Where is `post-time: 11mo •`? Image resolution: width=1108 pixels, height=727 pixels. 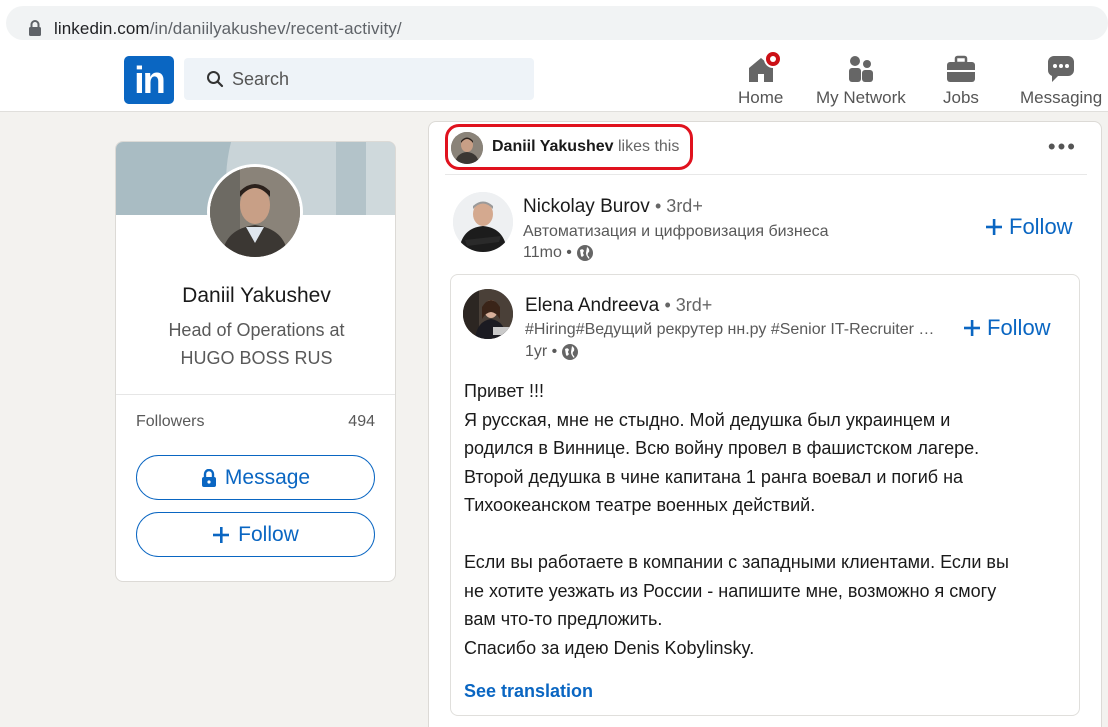
post-time: 11mo • is located at coordinates (558, 253).